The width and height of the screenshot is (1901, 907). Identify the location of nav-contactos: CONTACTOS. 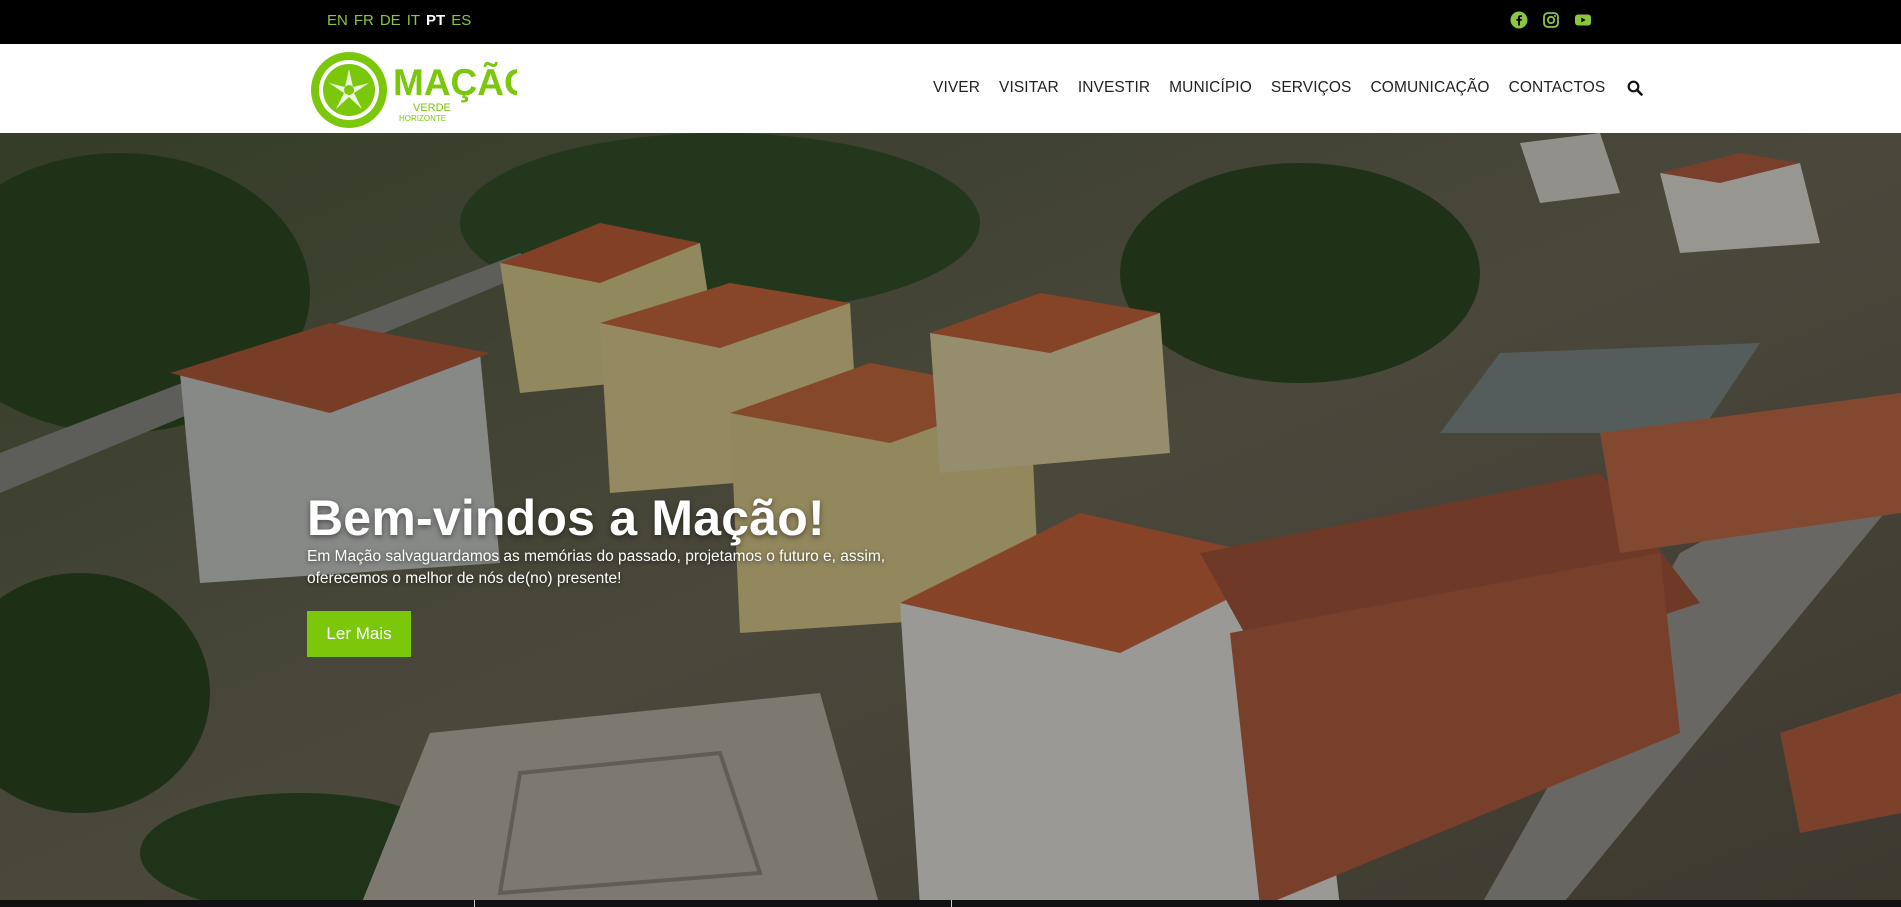
(1557, 88).